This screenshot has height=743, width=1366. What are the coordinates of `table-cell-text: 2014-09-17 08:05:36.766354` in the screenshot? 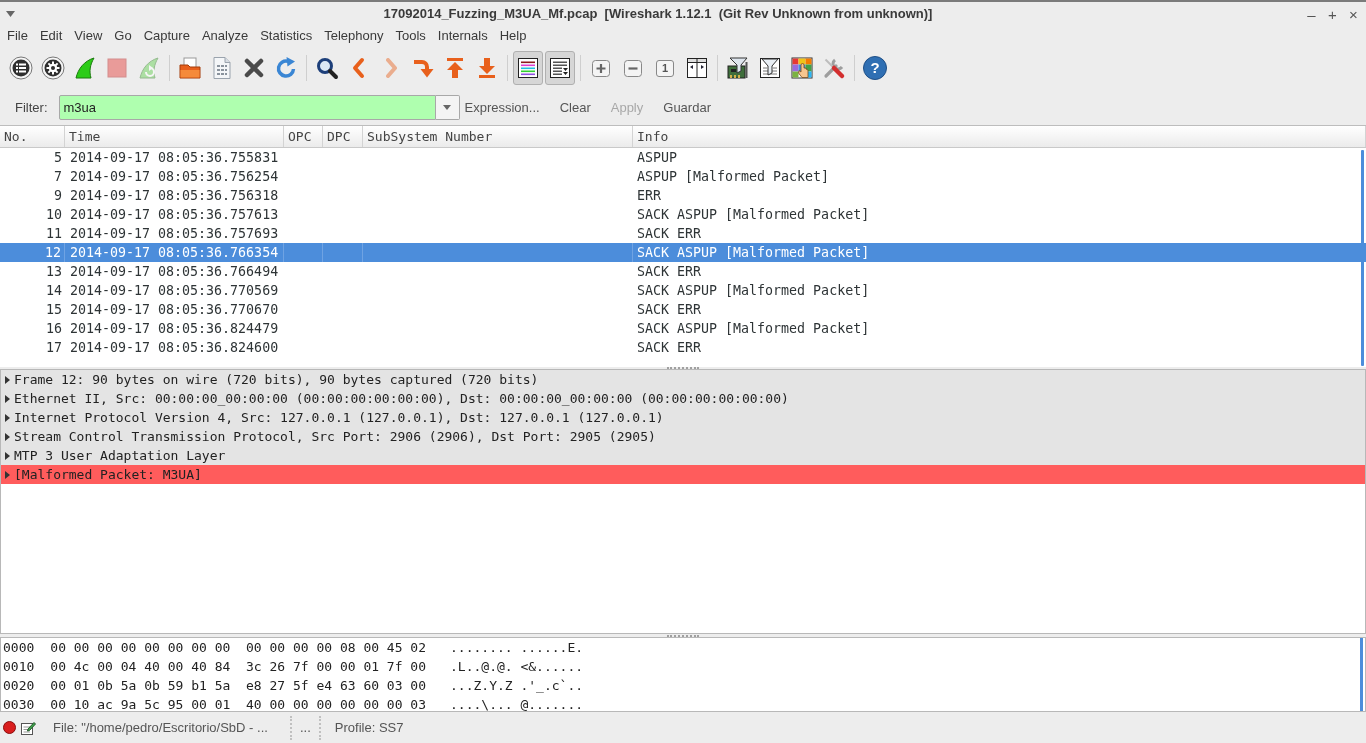 It's located at (174, 252).